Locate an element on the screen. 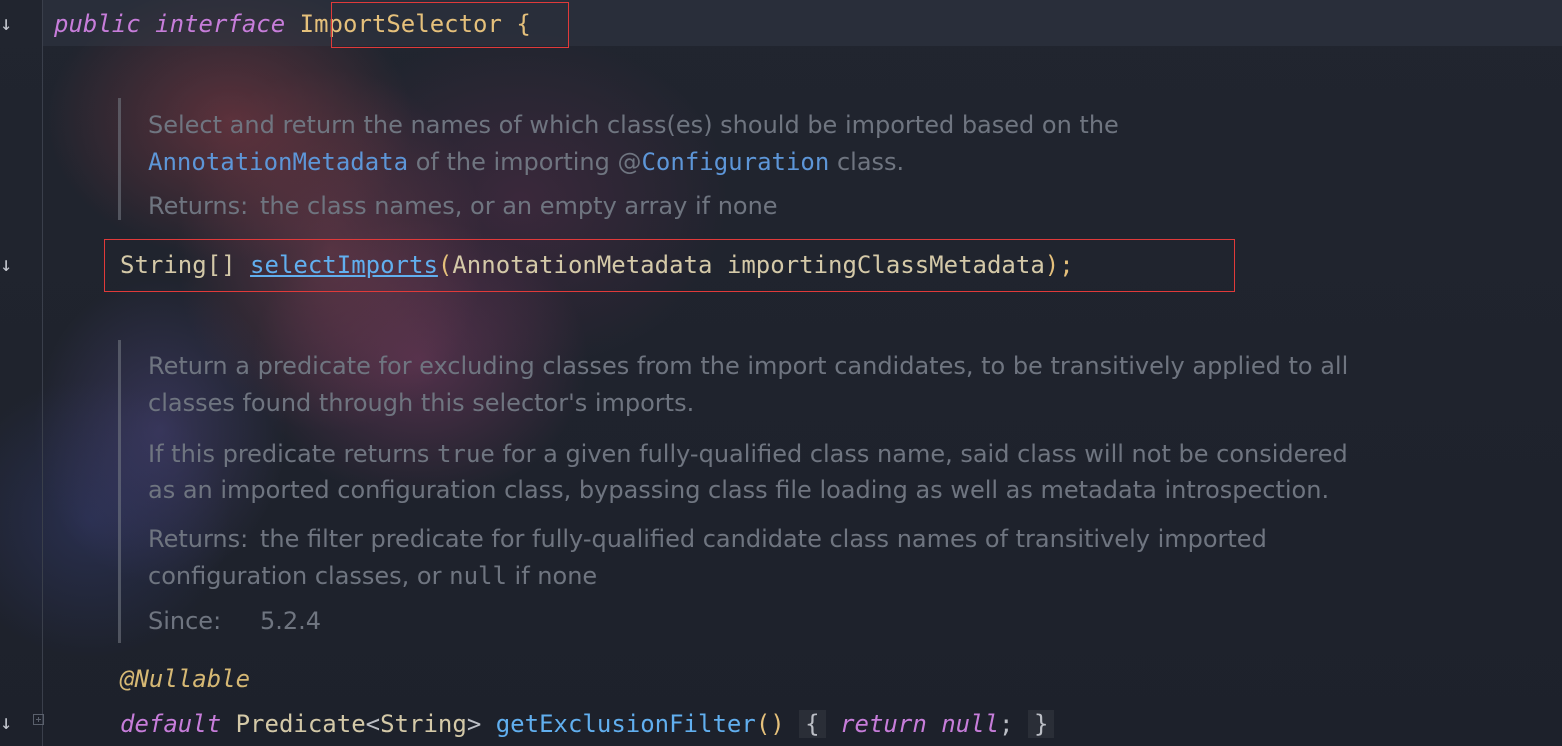 The width and height of the screenshot is (1562, 746). keyword-null: null is located at coordinates (970, 724).